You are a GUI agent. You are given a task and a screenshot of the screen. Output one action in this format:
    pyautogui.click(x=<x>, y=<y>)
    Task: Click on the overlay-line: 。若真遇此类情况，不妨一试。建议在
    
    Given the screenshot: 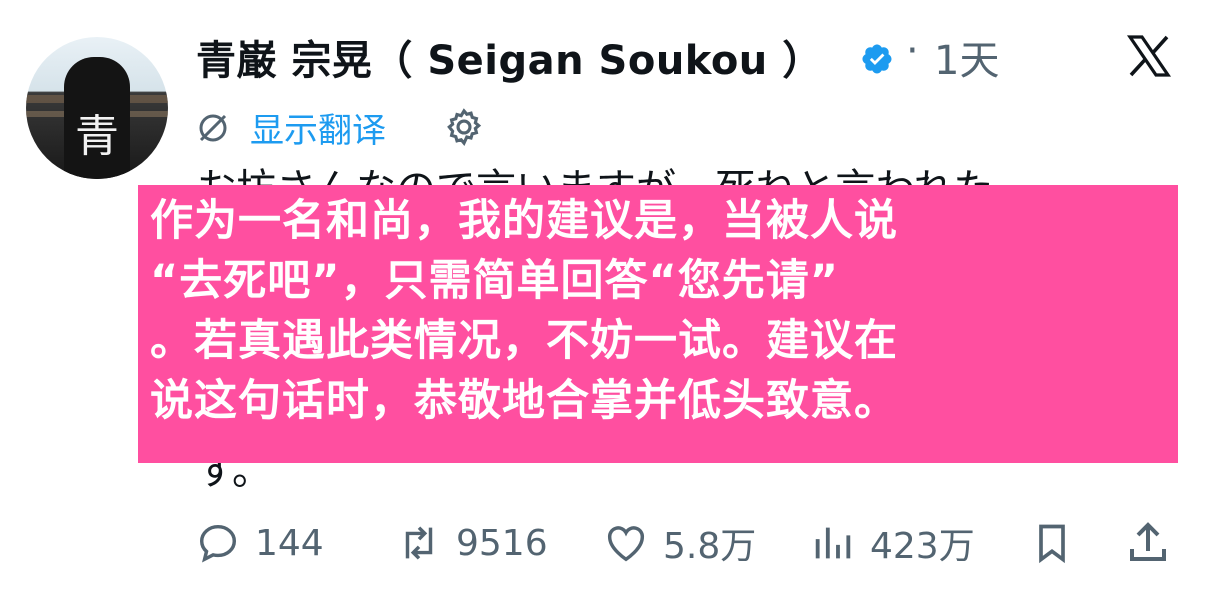 What is the action you would take?
    pyautogui.click(x=524, y=341)
    